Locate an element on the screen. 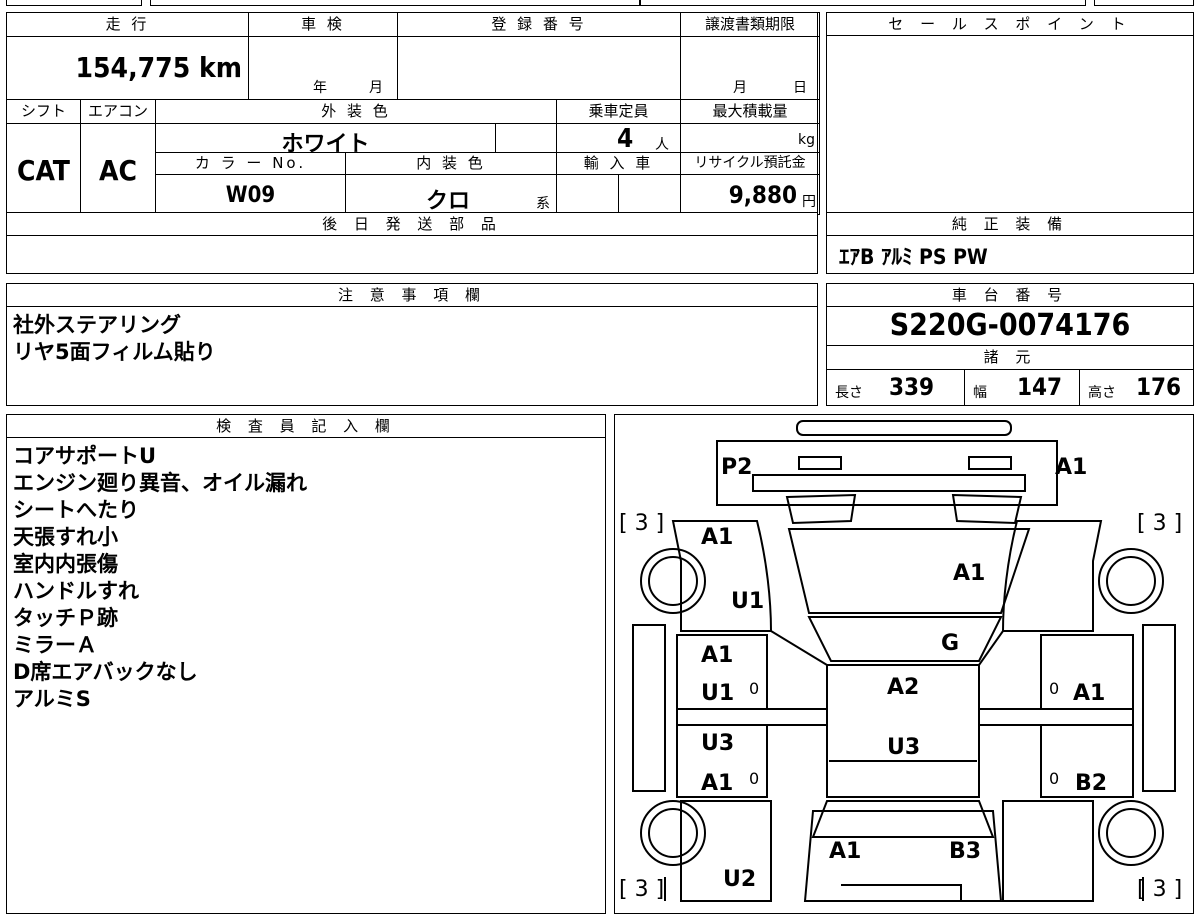 The height and width of the screenshot is (914, 1200). bracket-bottom-left: [ 3 ] is located at coordinates (642, 889).